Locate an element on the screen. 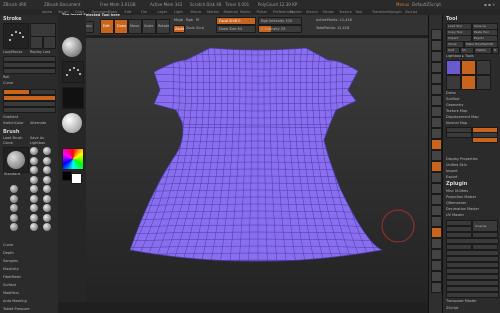  actual-icon is located at coordinates (436, 78).